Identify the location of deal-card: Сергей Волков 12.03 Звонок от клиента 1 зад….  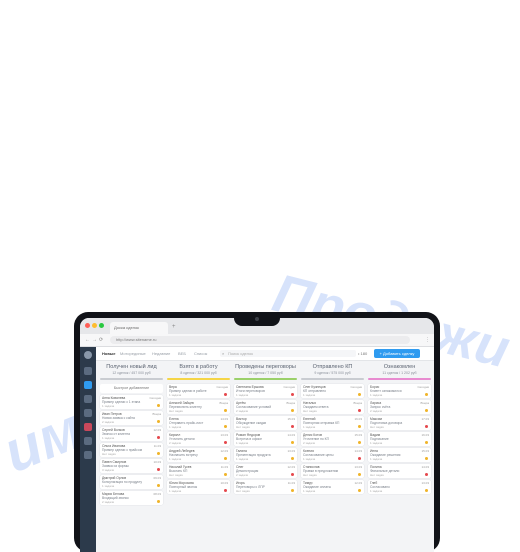
(131, 434).